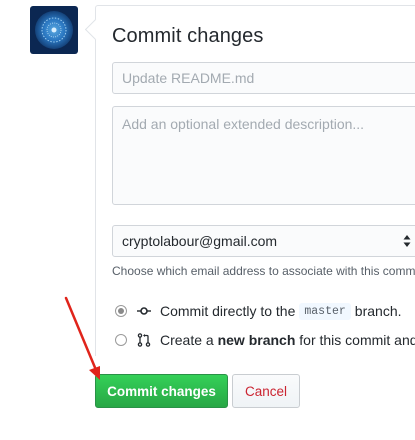  Describe the element at coordinates (161, 391) in the screenshot. I see `commit-changes-button: Commit changes` at that location.